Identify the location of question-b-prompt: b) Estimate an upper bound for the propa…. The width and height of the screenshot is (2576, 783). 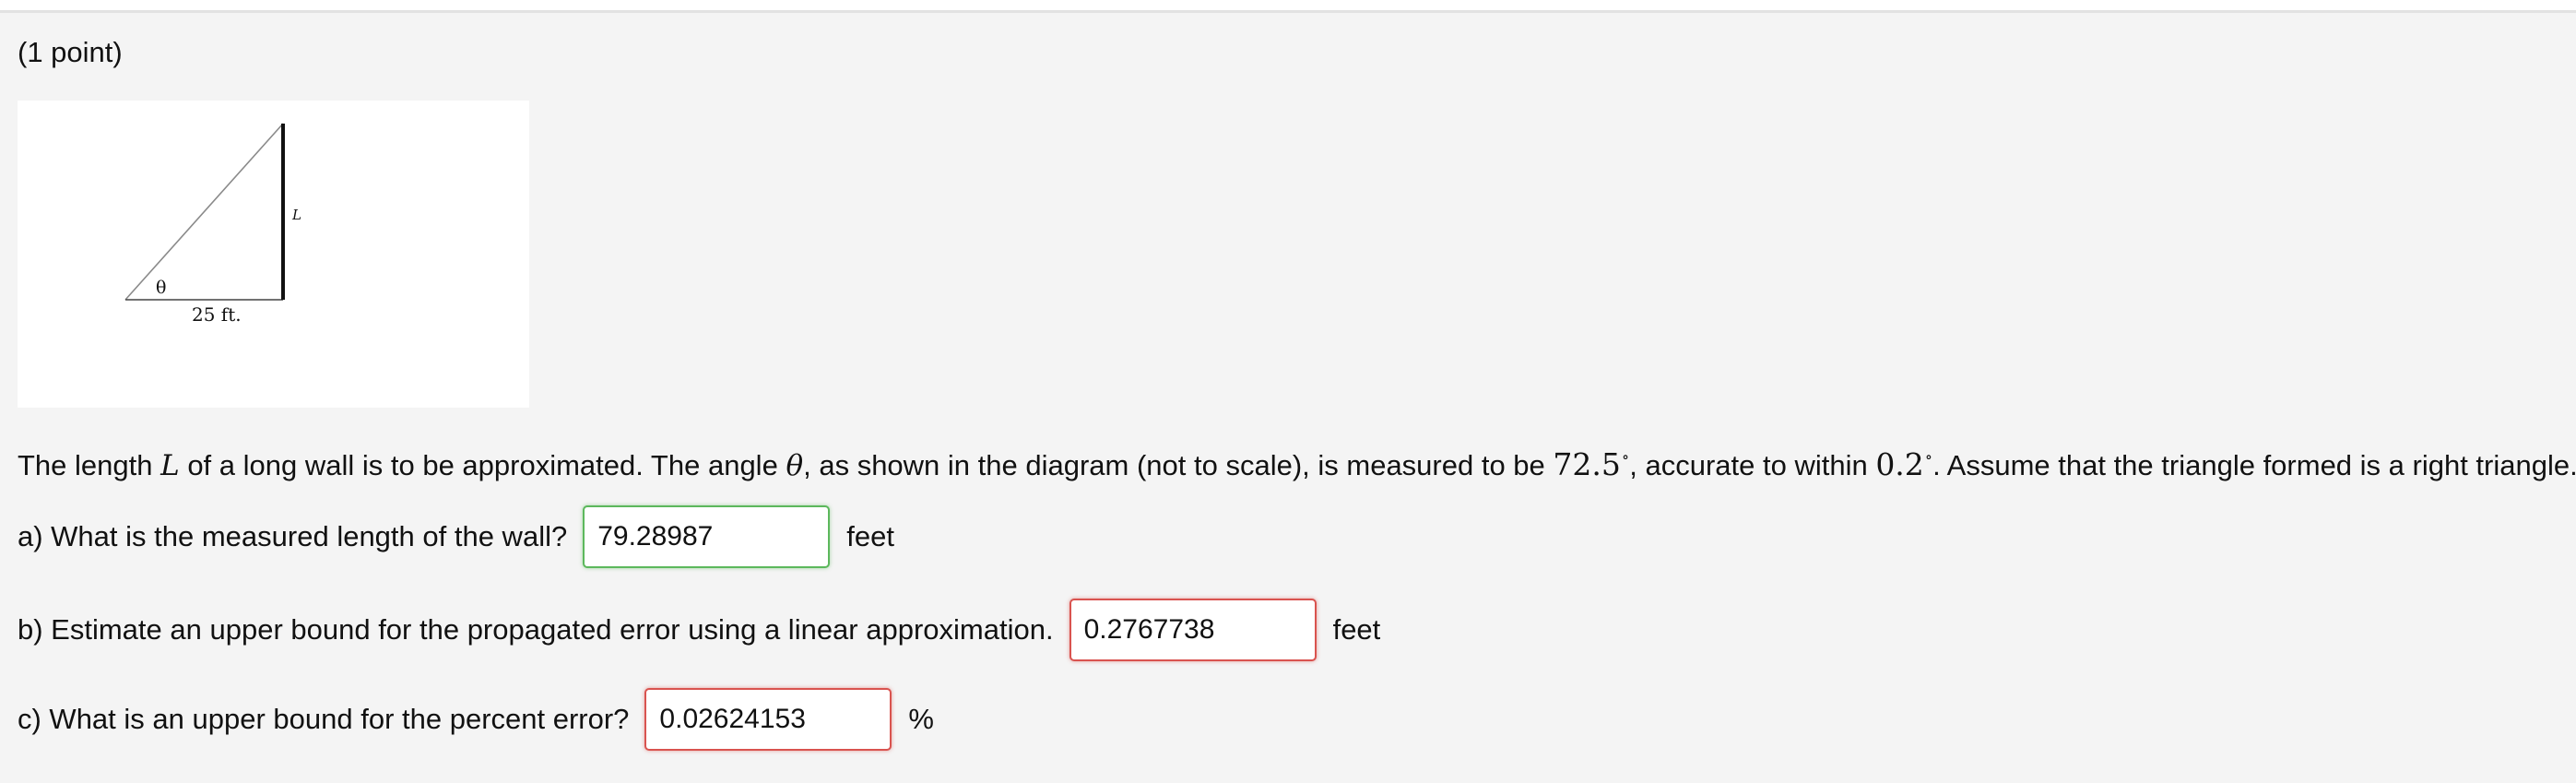
(536, 630).